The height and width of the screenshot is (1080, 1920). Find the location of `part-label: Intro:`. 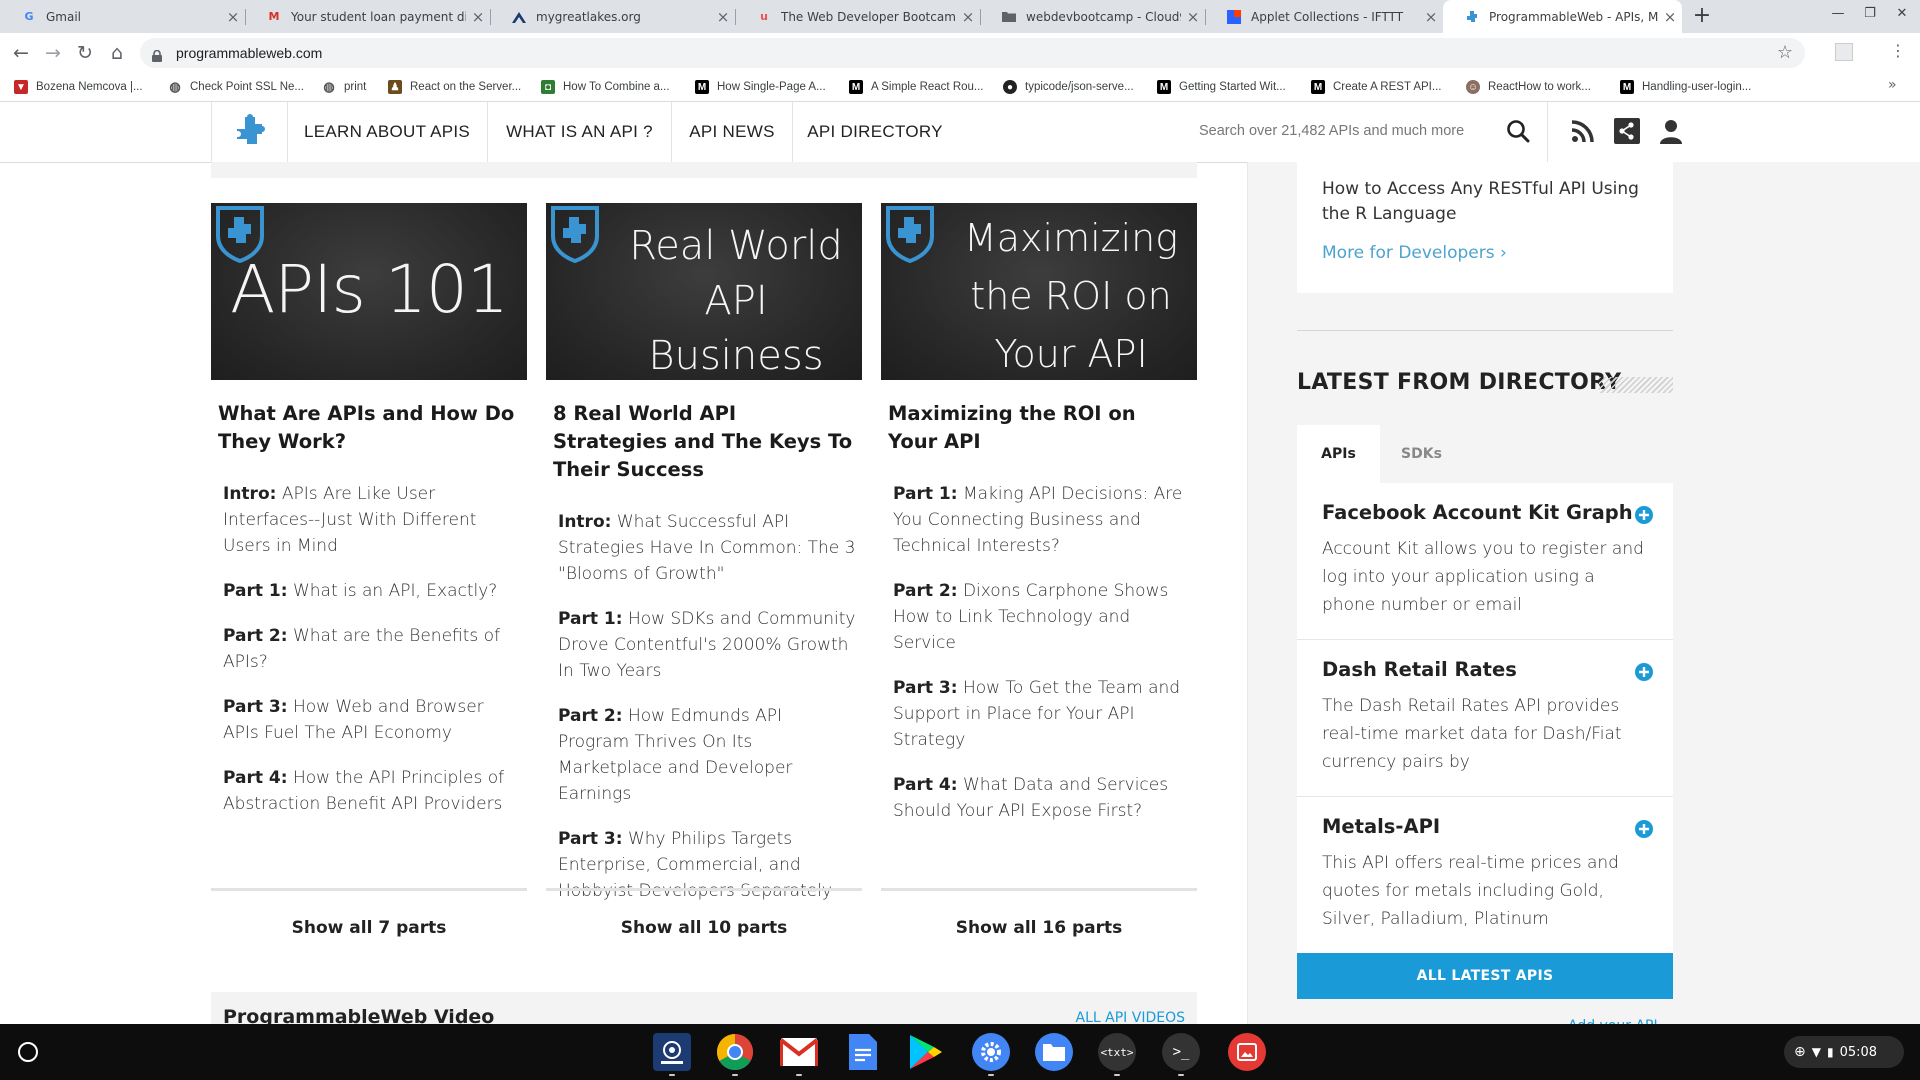

part-label: Intro: is located at coordinates (585, 522).